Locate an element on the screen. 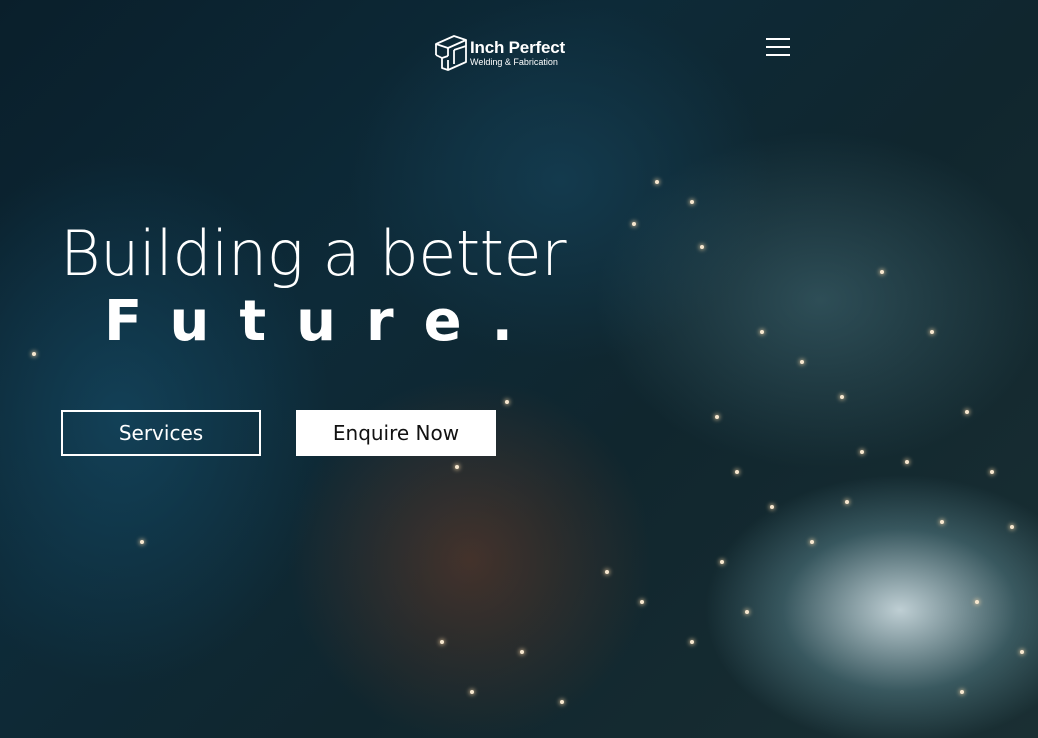 The image size is (1038, 738). hamburger-menu-icon is located at coordinates (778, 47).